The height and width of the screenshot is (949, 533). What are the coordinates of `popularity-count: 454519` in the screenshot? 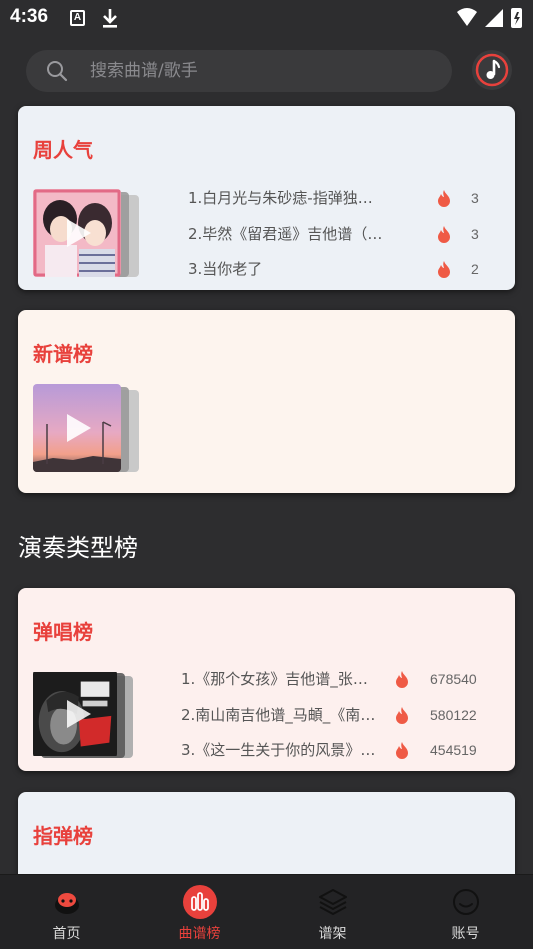 It's located at (453, 750).